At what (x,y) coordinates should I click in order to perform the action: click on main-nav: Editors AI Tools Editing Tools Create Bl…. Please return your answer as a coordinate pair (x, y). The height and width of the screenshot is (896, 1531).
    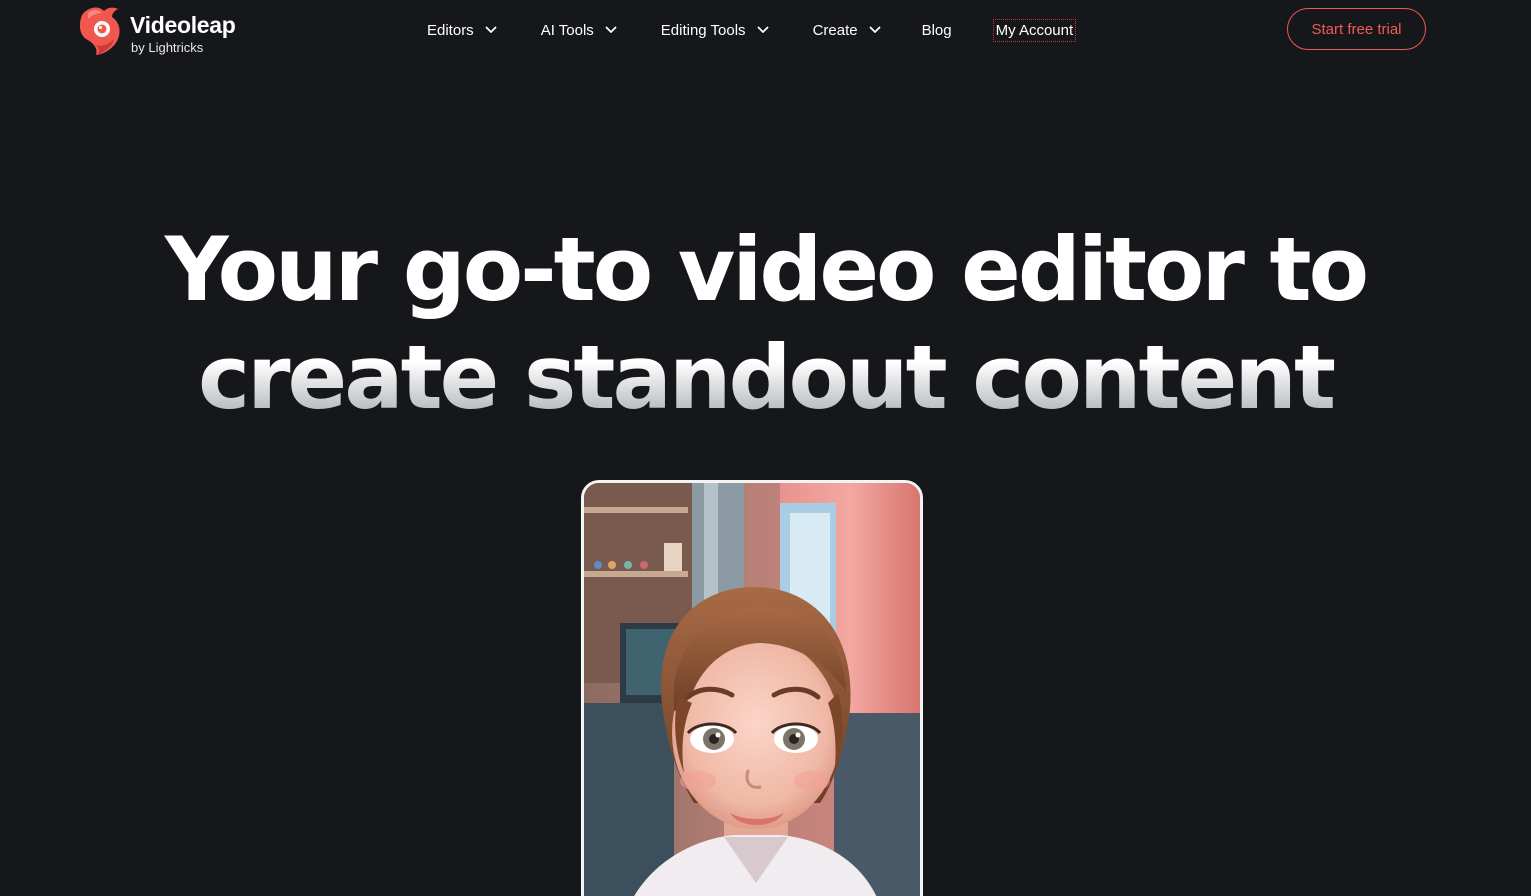
    Looking at the image, I should click on (752, 30).